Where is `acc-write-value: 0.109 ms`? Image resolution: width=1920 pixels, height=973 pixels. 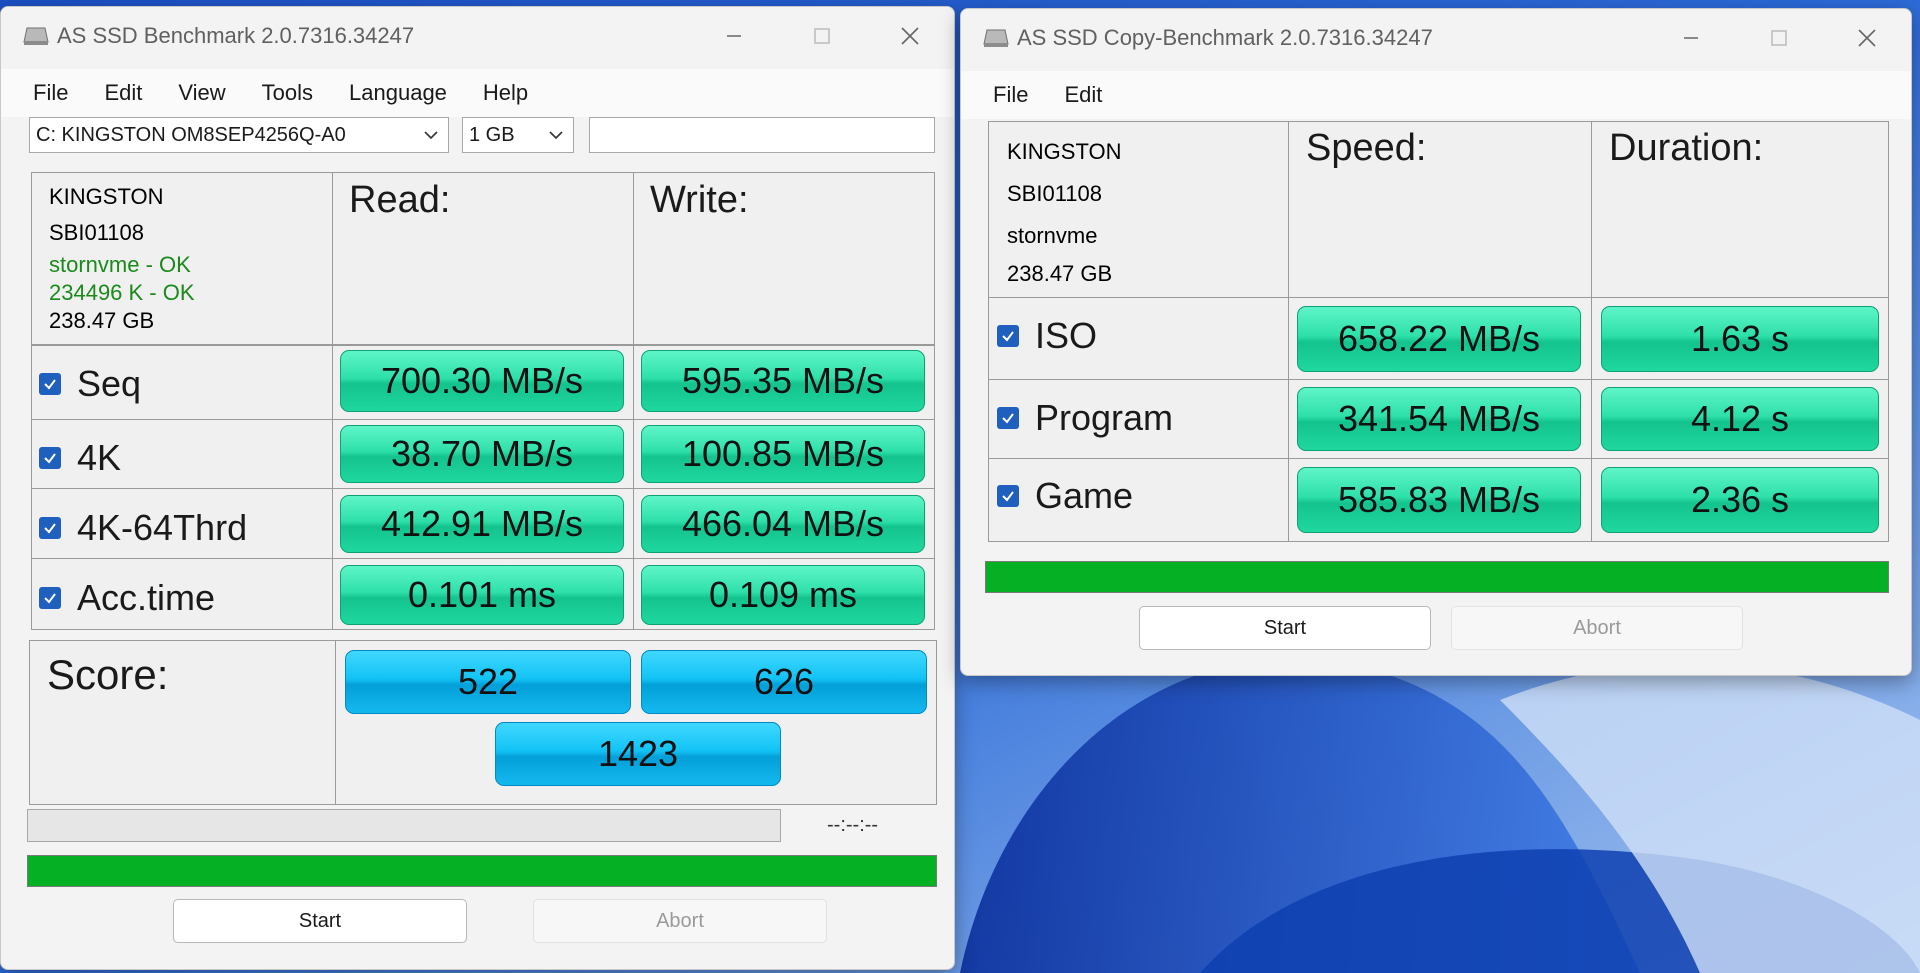
acc-write-value: 0.109 ms is located at coordinates (783, 595).